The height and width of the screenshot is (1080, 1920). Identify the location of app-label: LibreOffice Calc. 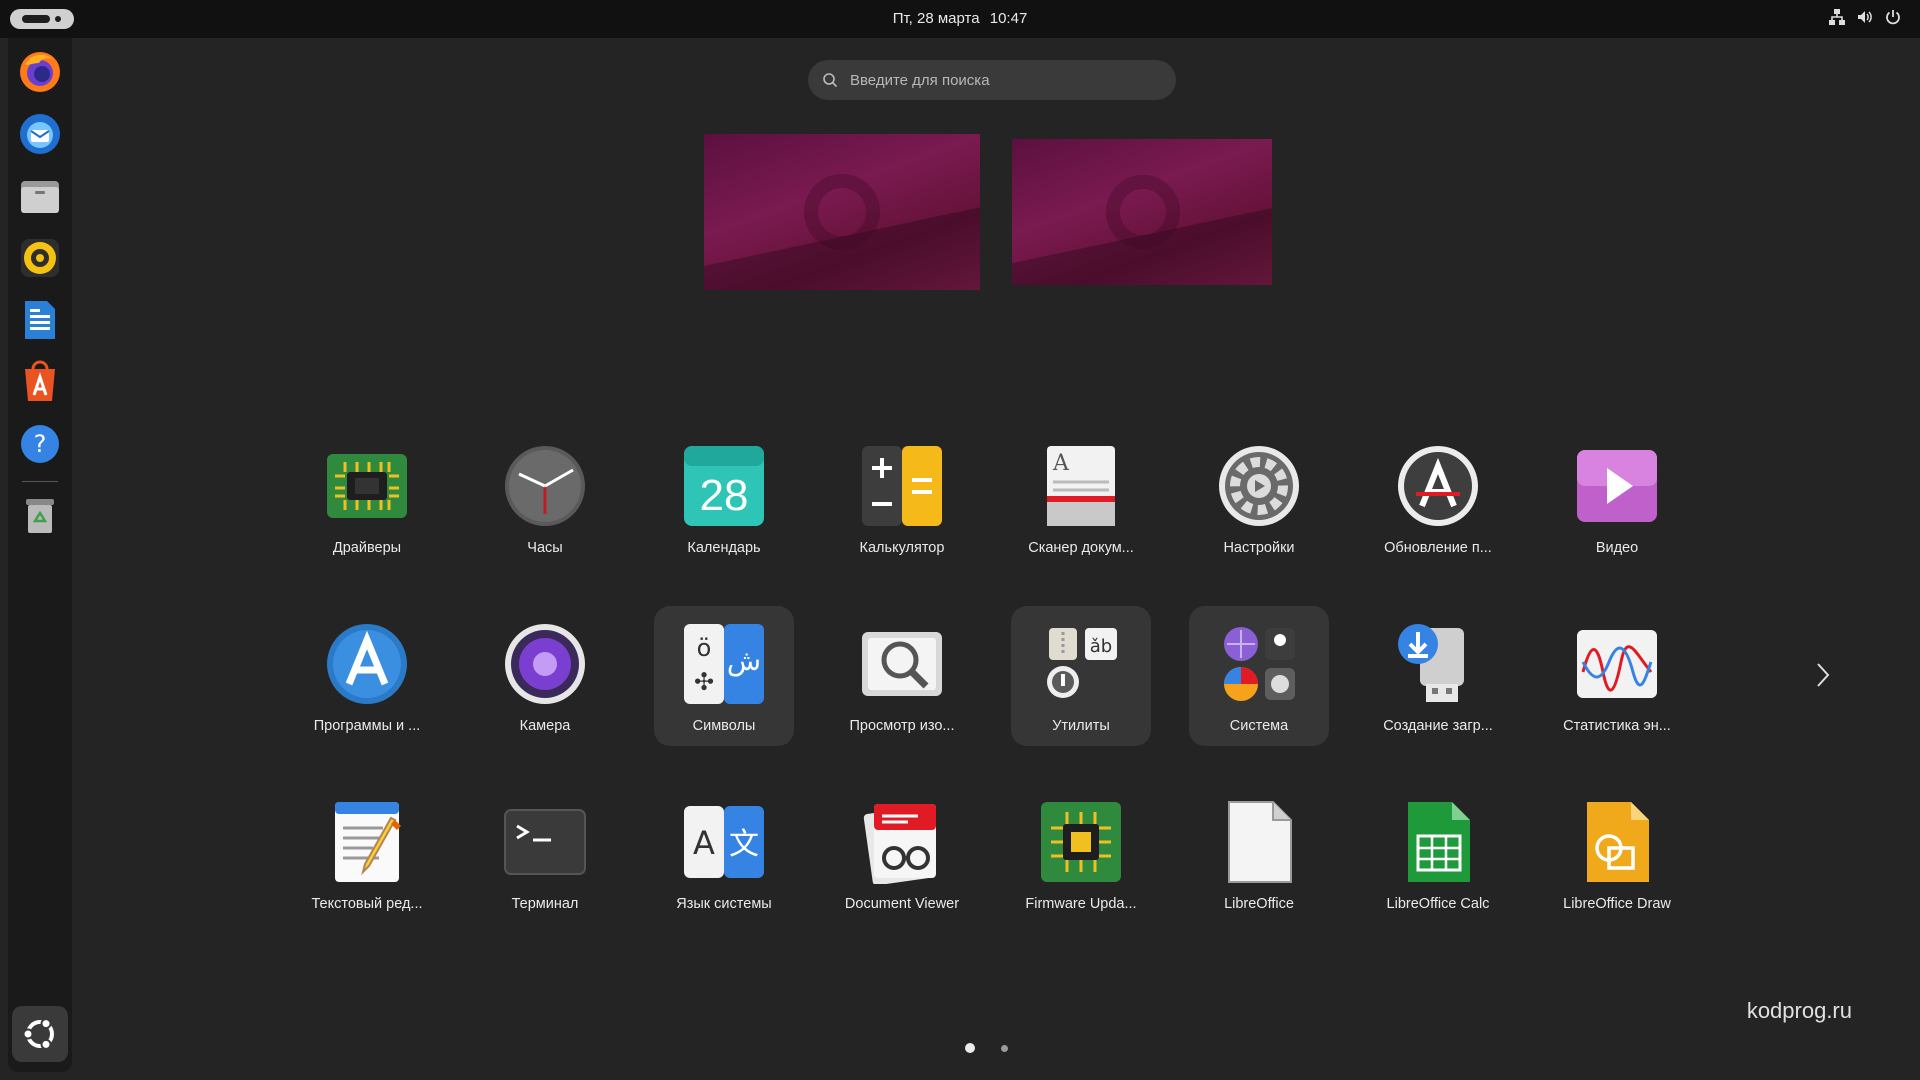
(1438, 904).